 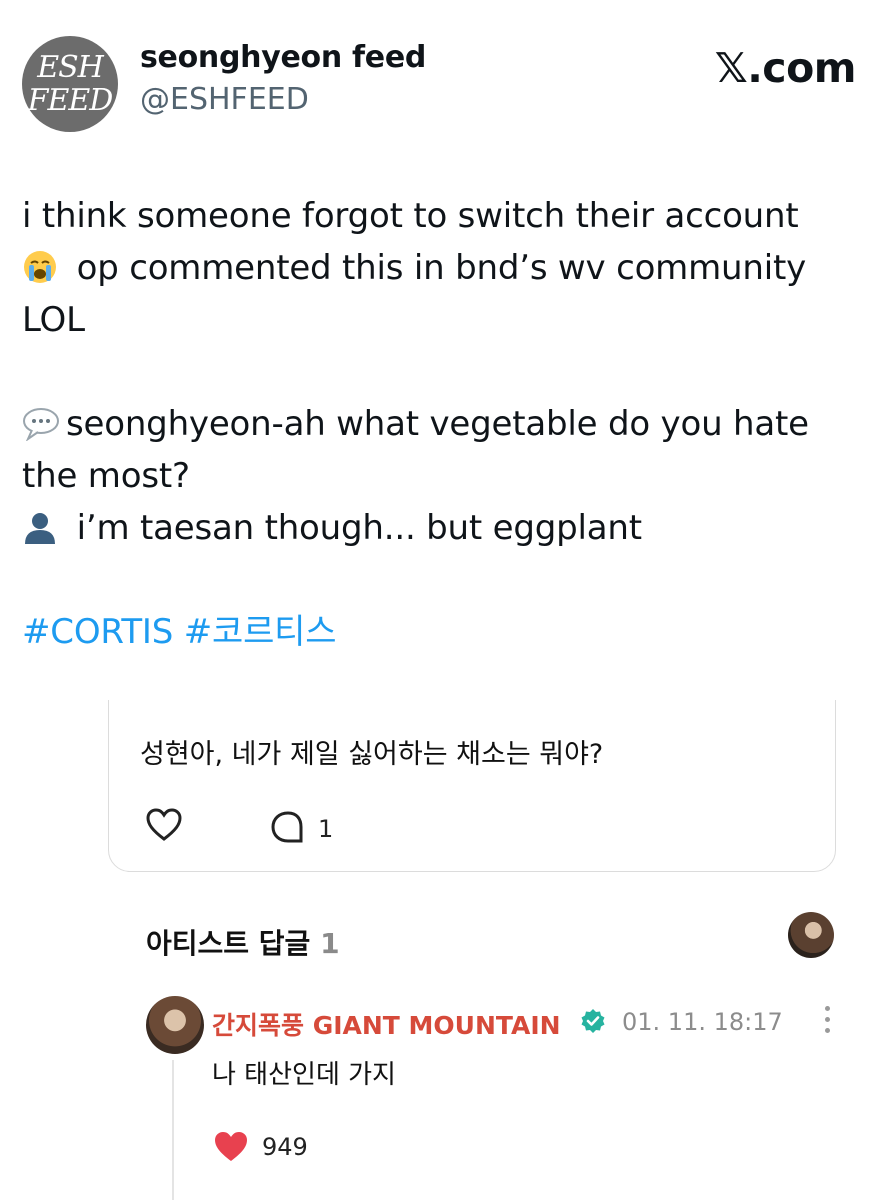 I want to click on reply-author-name: 간지폭풍 GIANT MOUNTAIN, so click(x=386, y=1024).